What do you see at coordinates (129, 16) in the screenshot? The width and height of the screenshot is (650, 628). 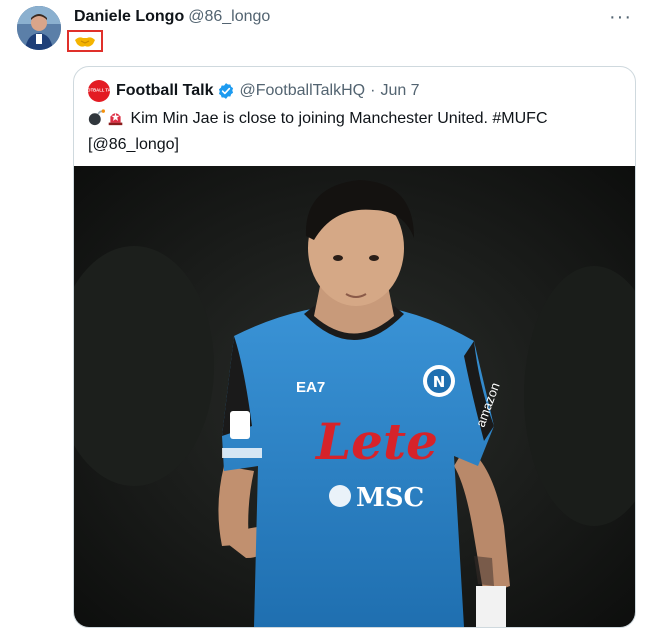 I see `author-name: Daniele Longo` at bounding box center [129, 16].